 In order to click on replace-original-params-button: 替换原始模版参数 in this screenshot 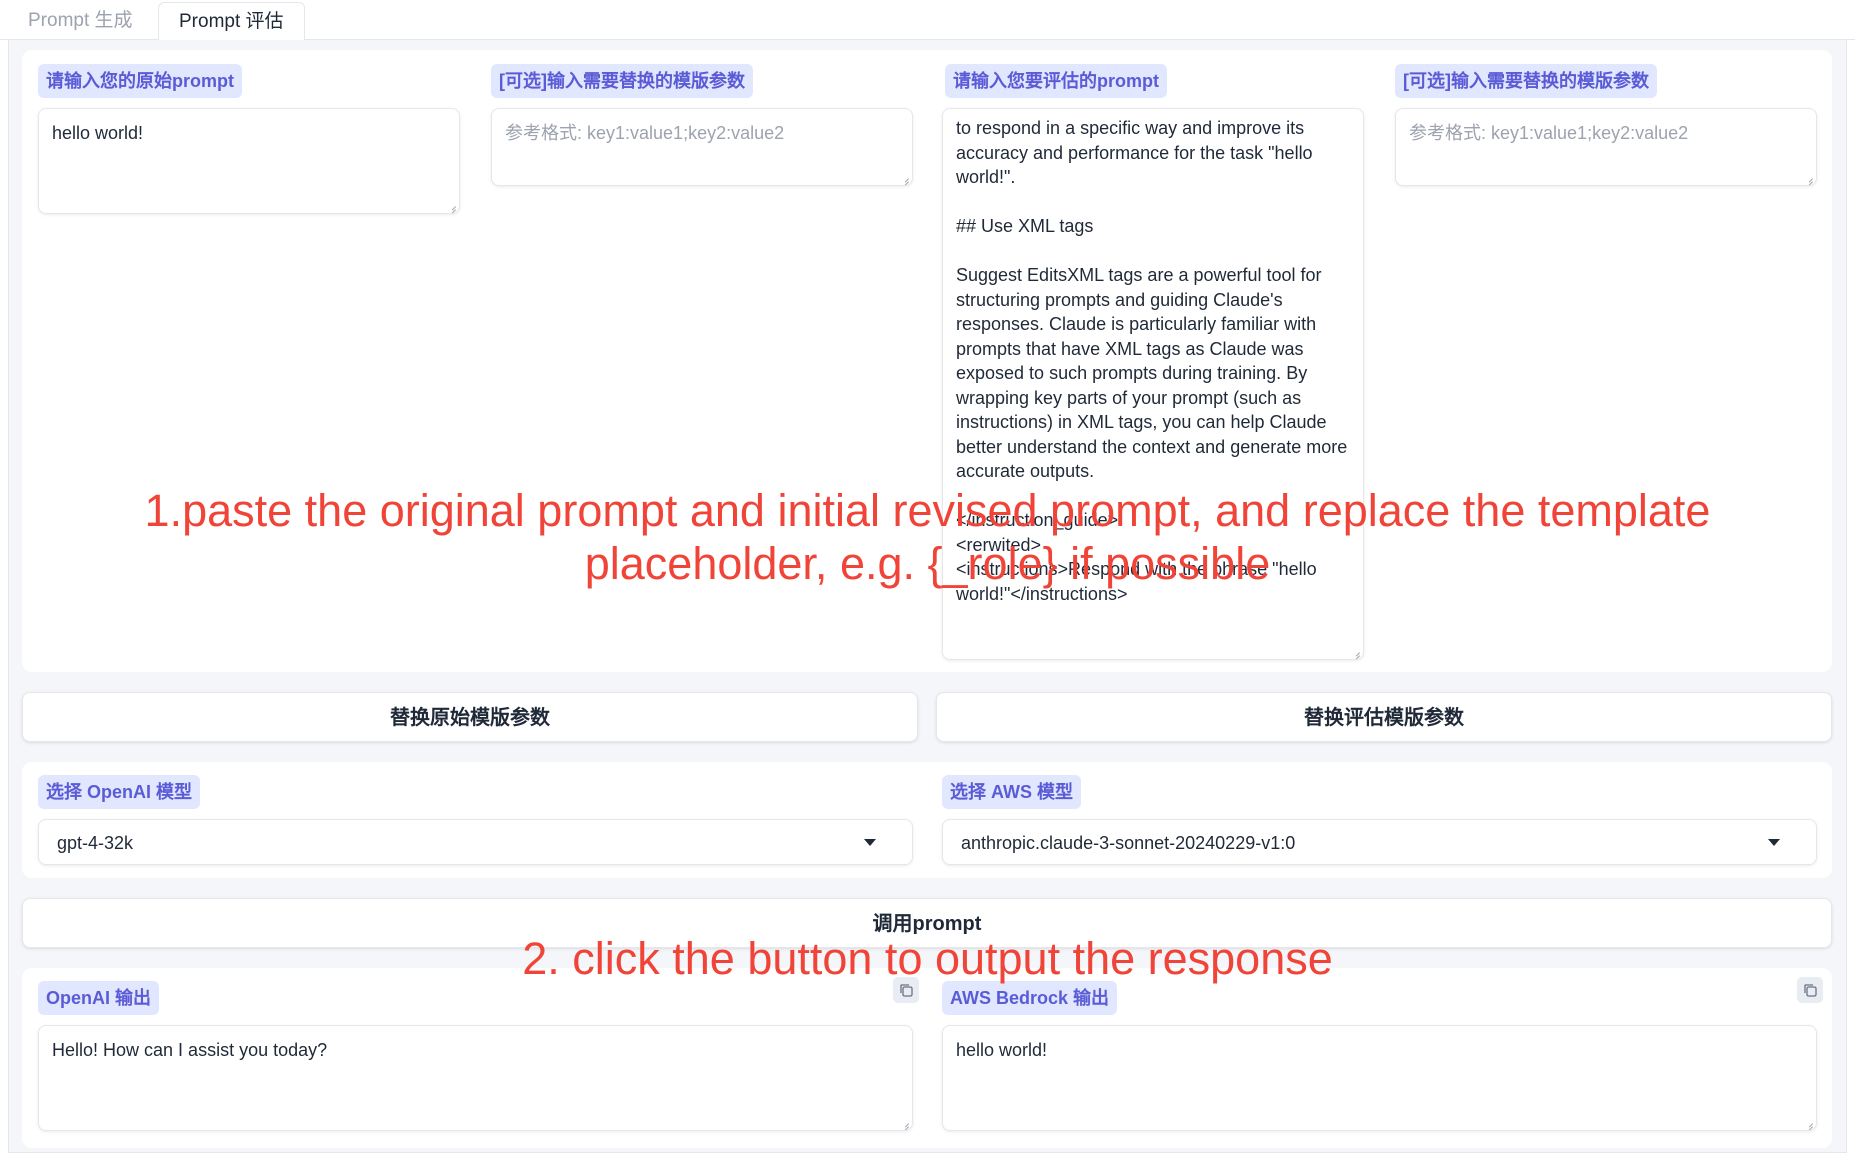, I will do `click(470, 717)`.